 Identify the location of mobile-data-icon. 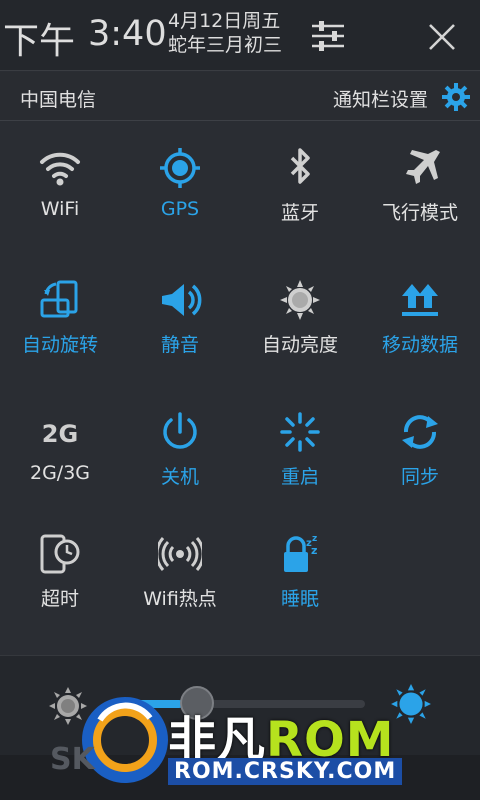
(420, 300).